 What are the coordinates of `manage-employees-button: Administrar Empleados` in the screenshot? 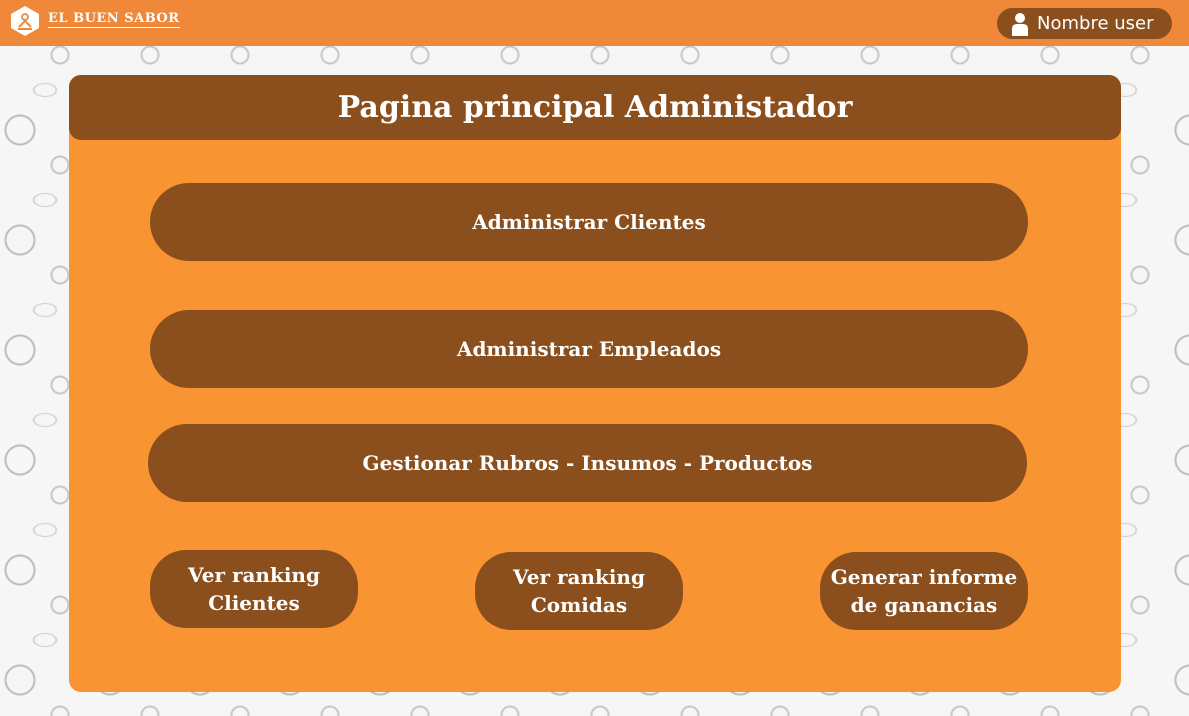 It's located at (589, 349).